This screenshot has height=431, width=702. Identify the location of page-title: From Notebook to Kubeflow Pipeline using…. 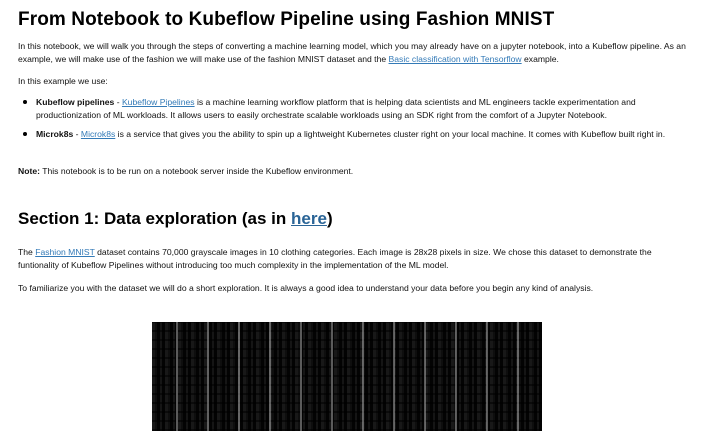
(286, 19).